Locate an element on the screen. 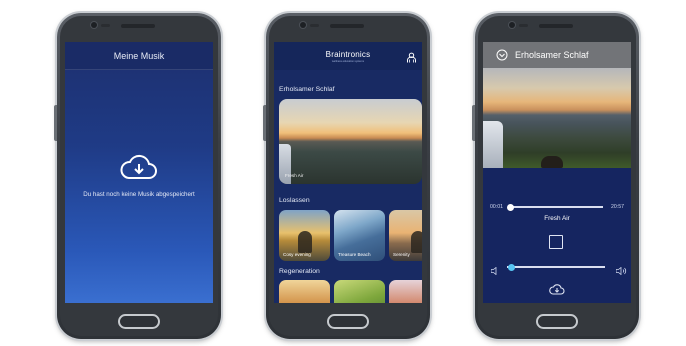 The height and width of the screenshot is (346, 686). stop-button is located at coordinates (556, 242).